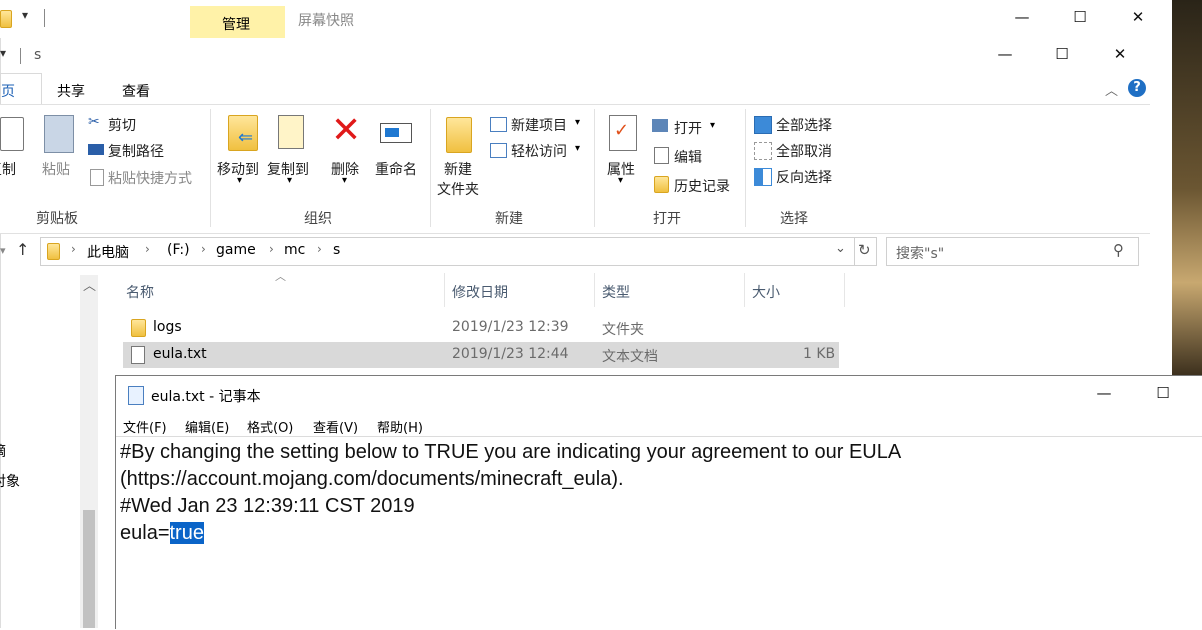  What do you see at coordinates (458, 169) in the screenshot?
I see `new-folder-button: 新建` at bounding box center [458, 169].